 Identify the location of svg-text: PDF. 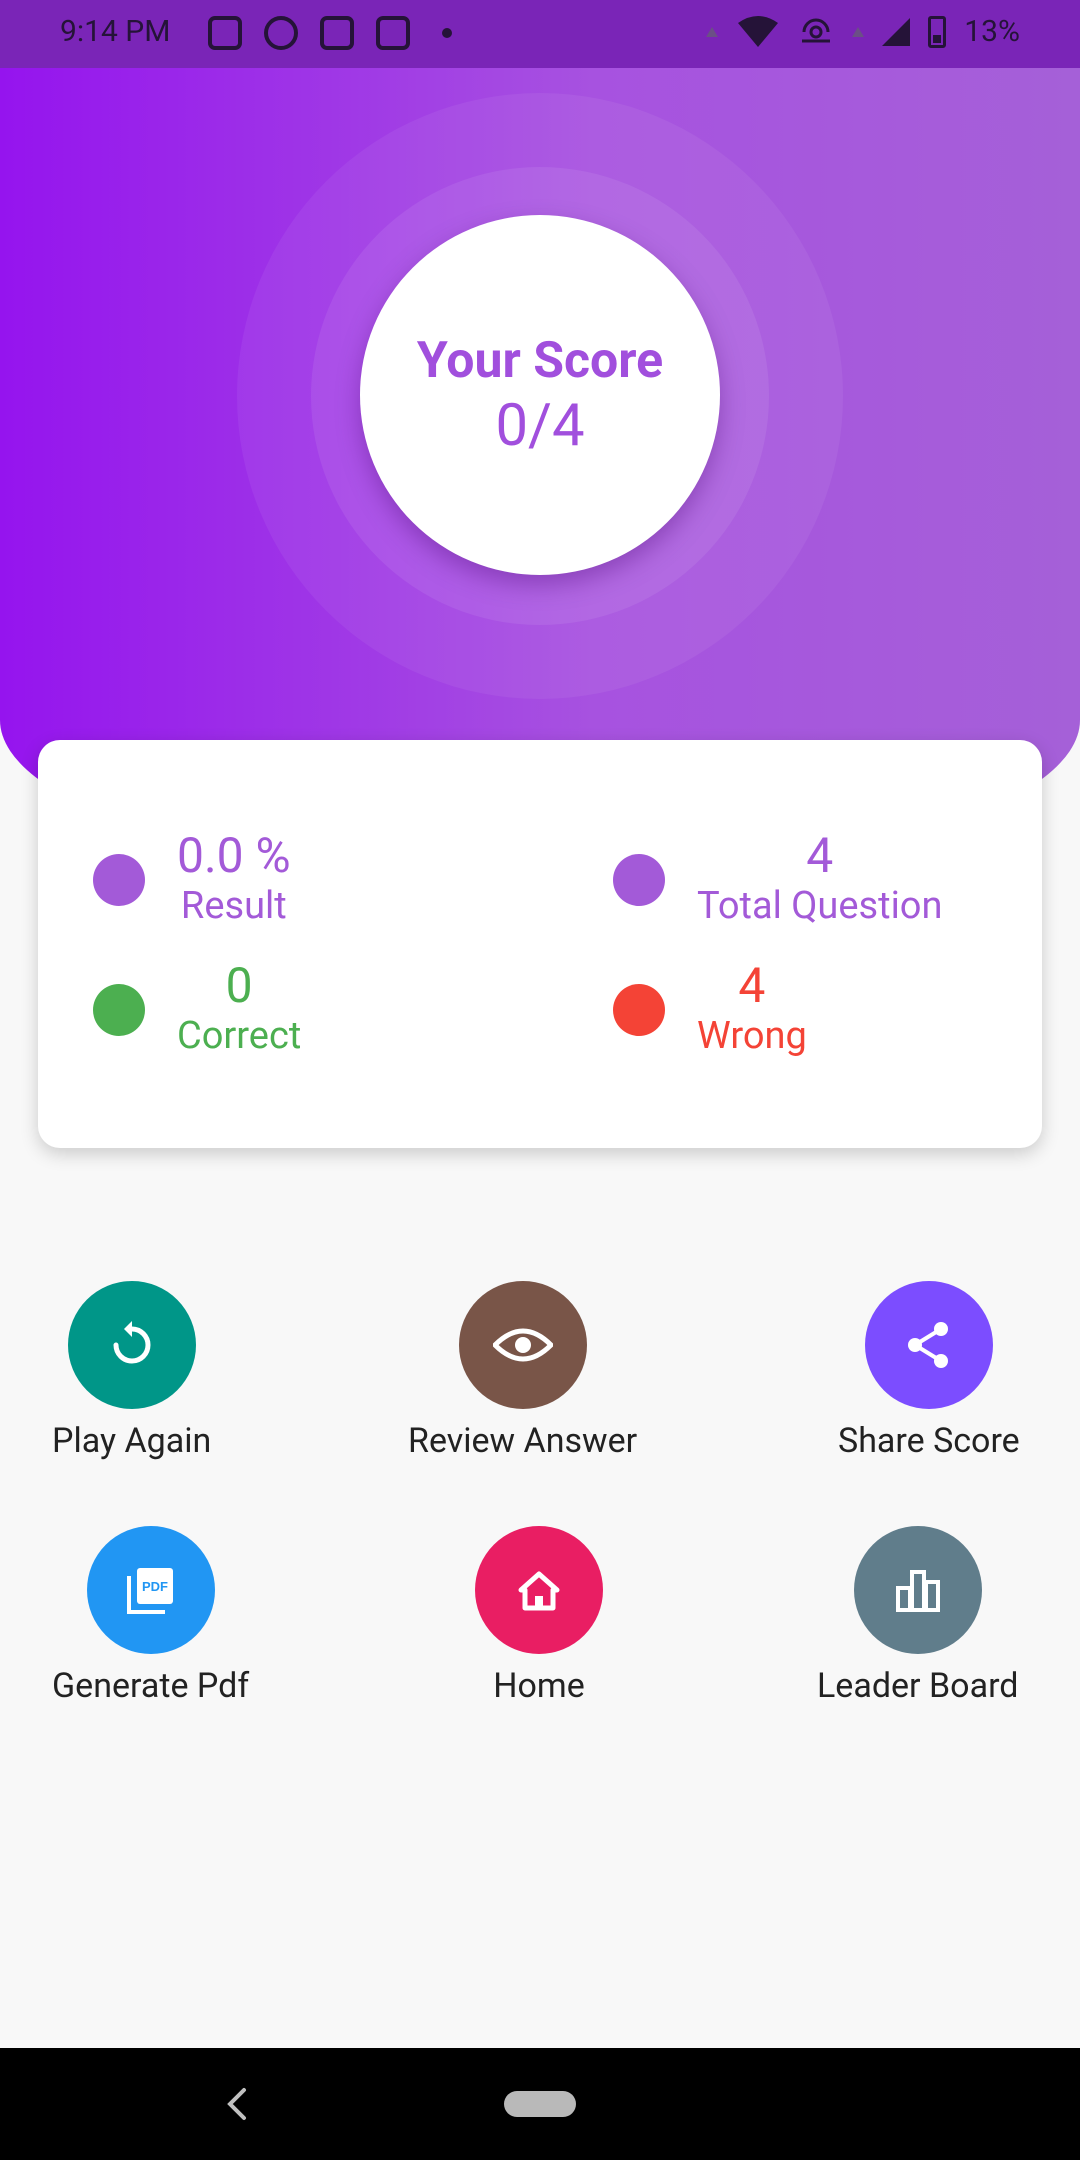
(155, 1586).